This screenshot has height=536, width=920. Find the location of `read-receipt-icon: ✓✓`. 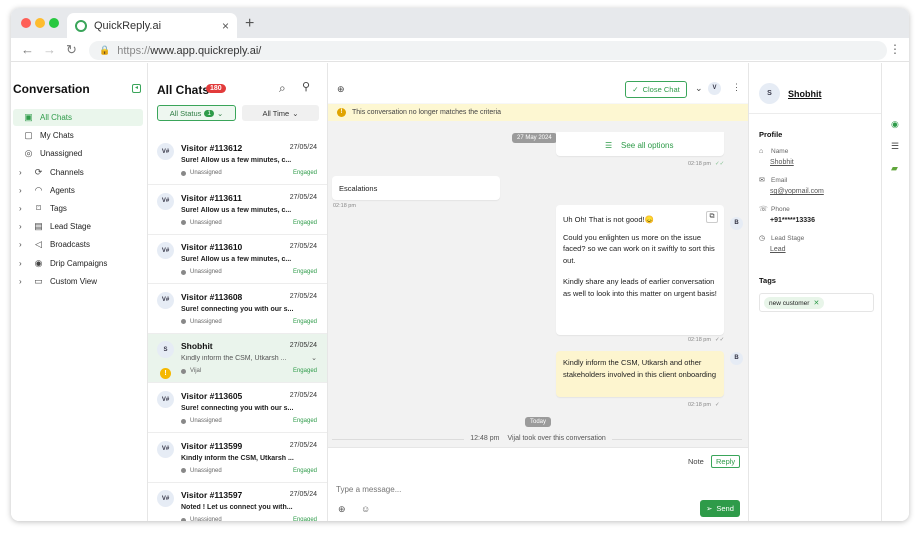

read-receipt-icon: ✓✓ is located at coordinates (720, 340).